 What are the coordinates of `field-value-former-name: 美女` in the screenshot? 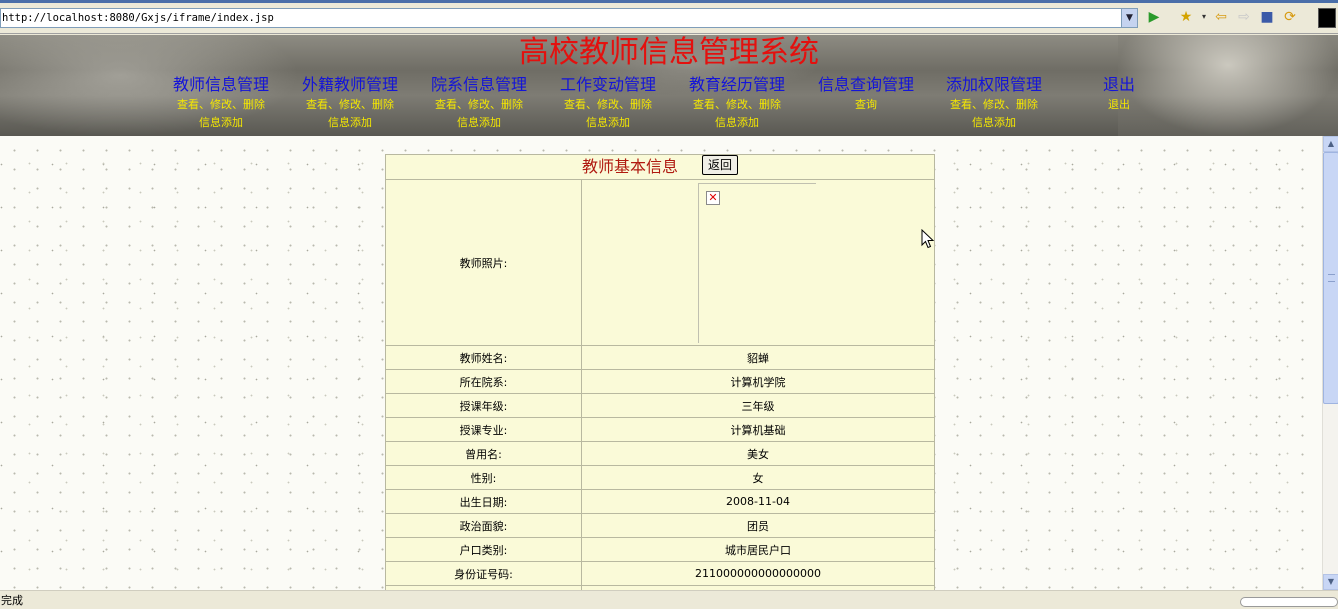 It's located at (758, 453).